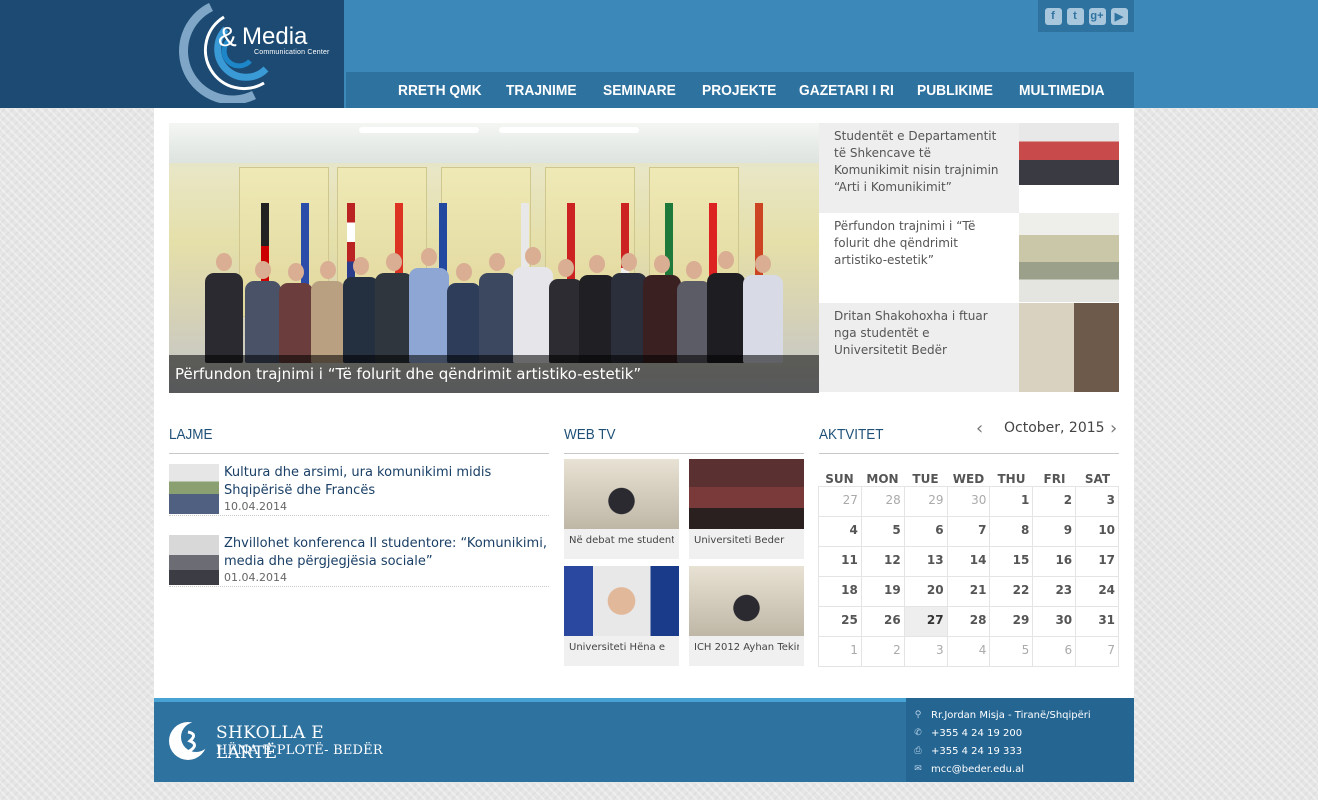 The image size is (1318, 800). I want to click on calendar-day: 11, so click(840, 562).